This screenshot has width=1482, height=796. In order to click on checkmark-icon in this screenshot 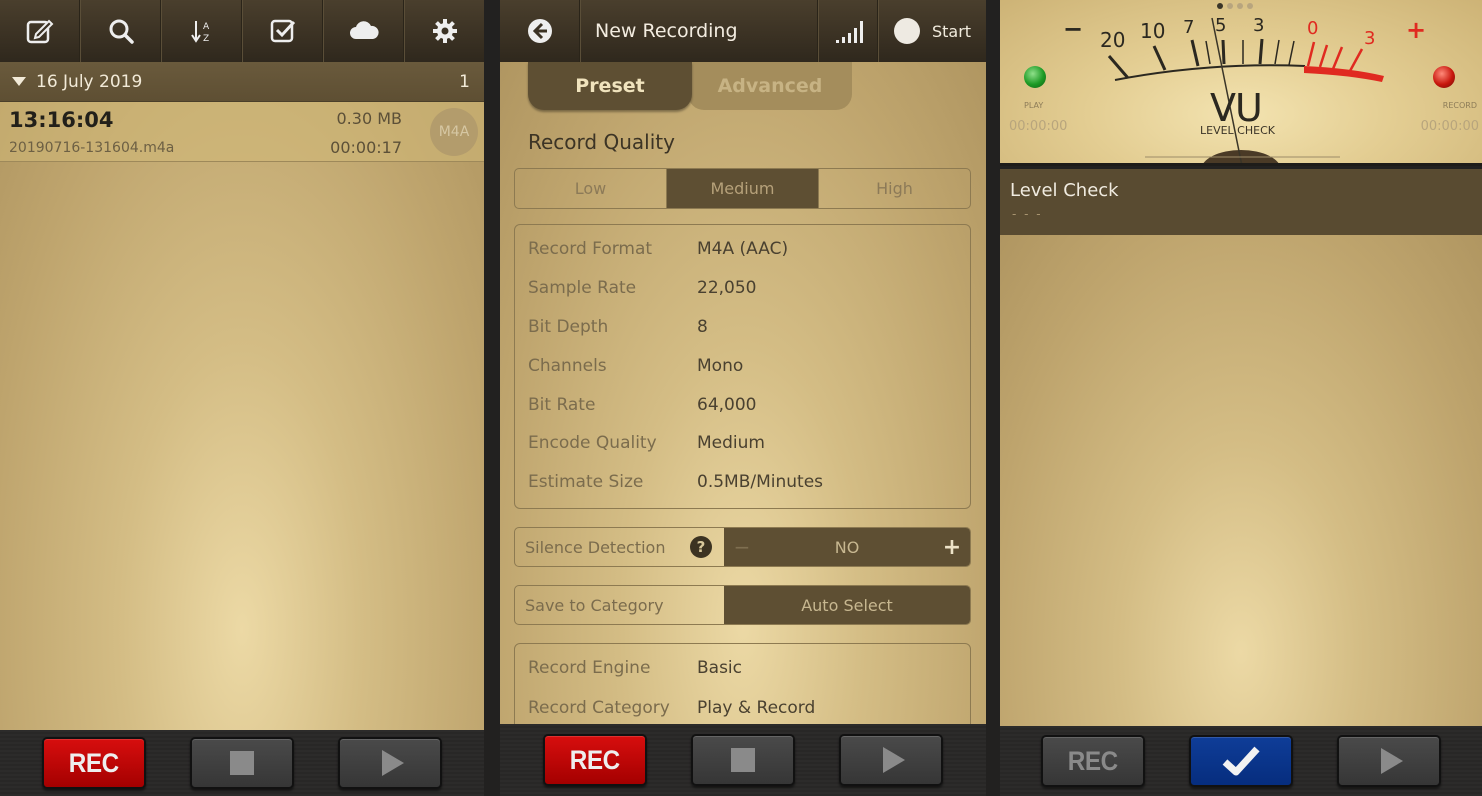, I will do `click(1241, 761)`.